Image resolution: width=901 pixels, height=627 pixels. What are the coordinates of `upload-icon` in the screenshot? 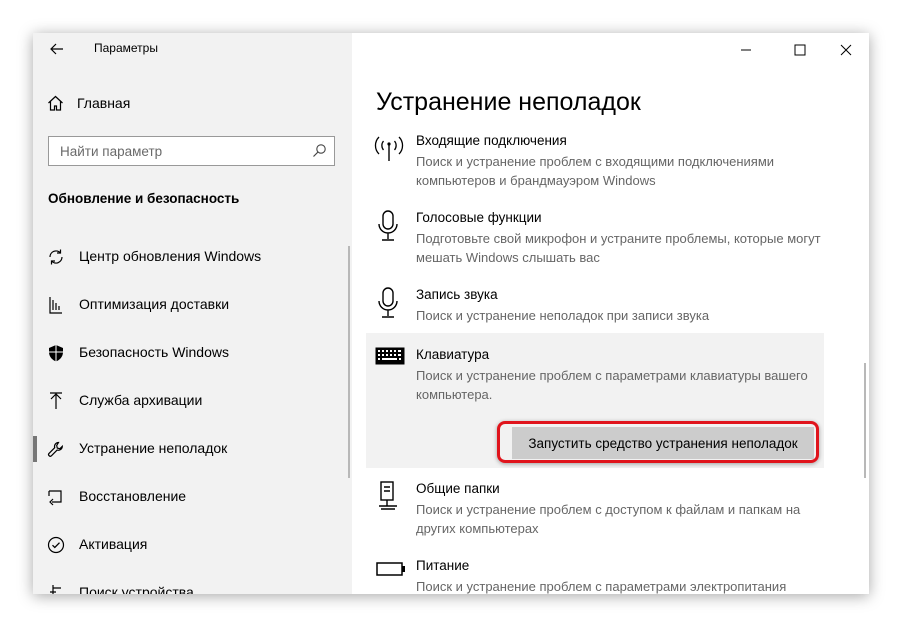 It's located at (56, 401).